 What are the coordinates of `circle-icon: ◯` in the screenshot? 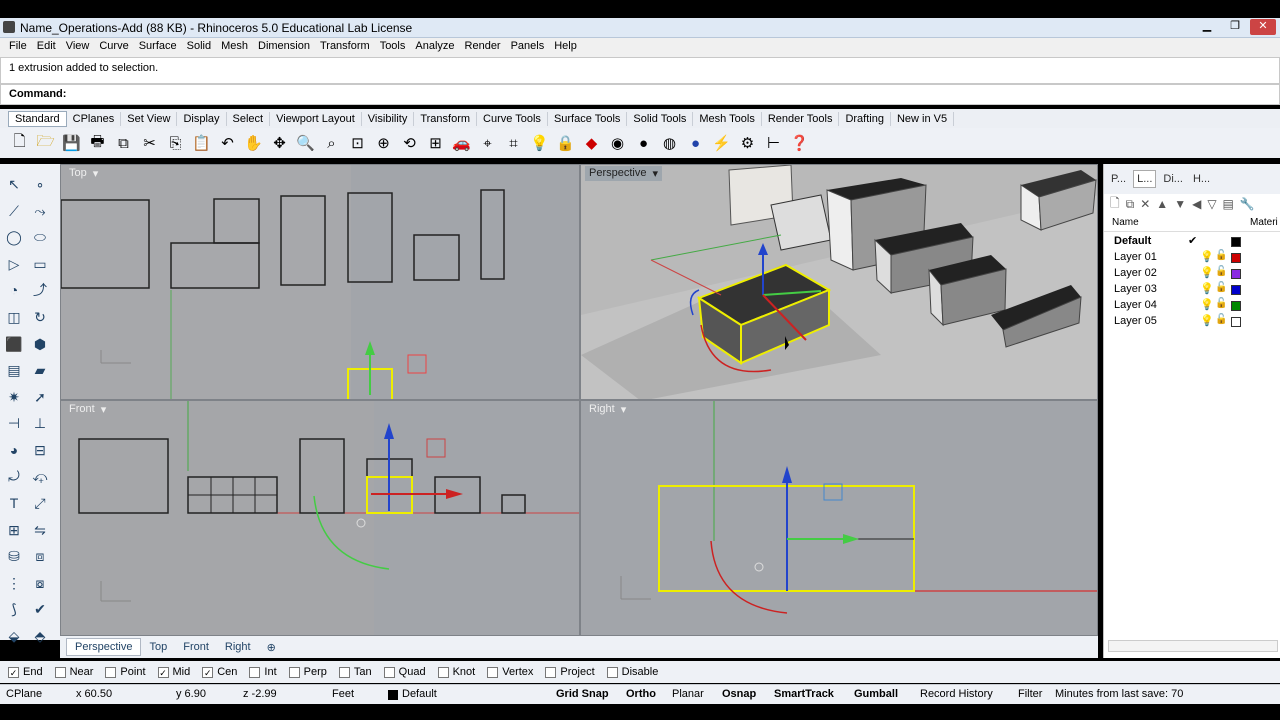 It's located at (14, 237).